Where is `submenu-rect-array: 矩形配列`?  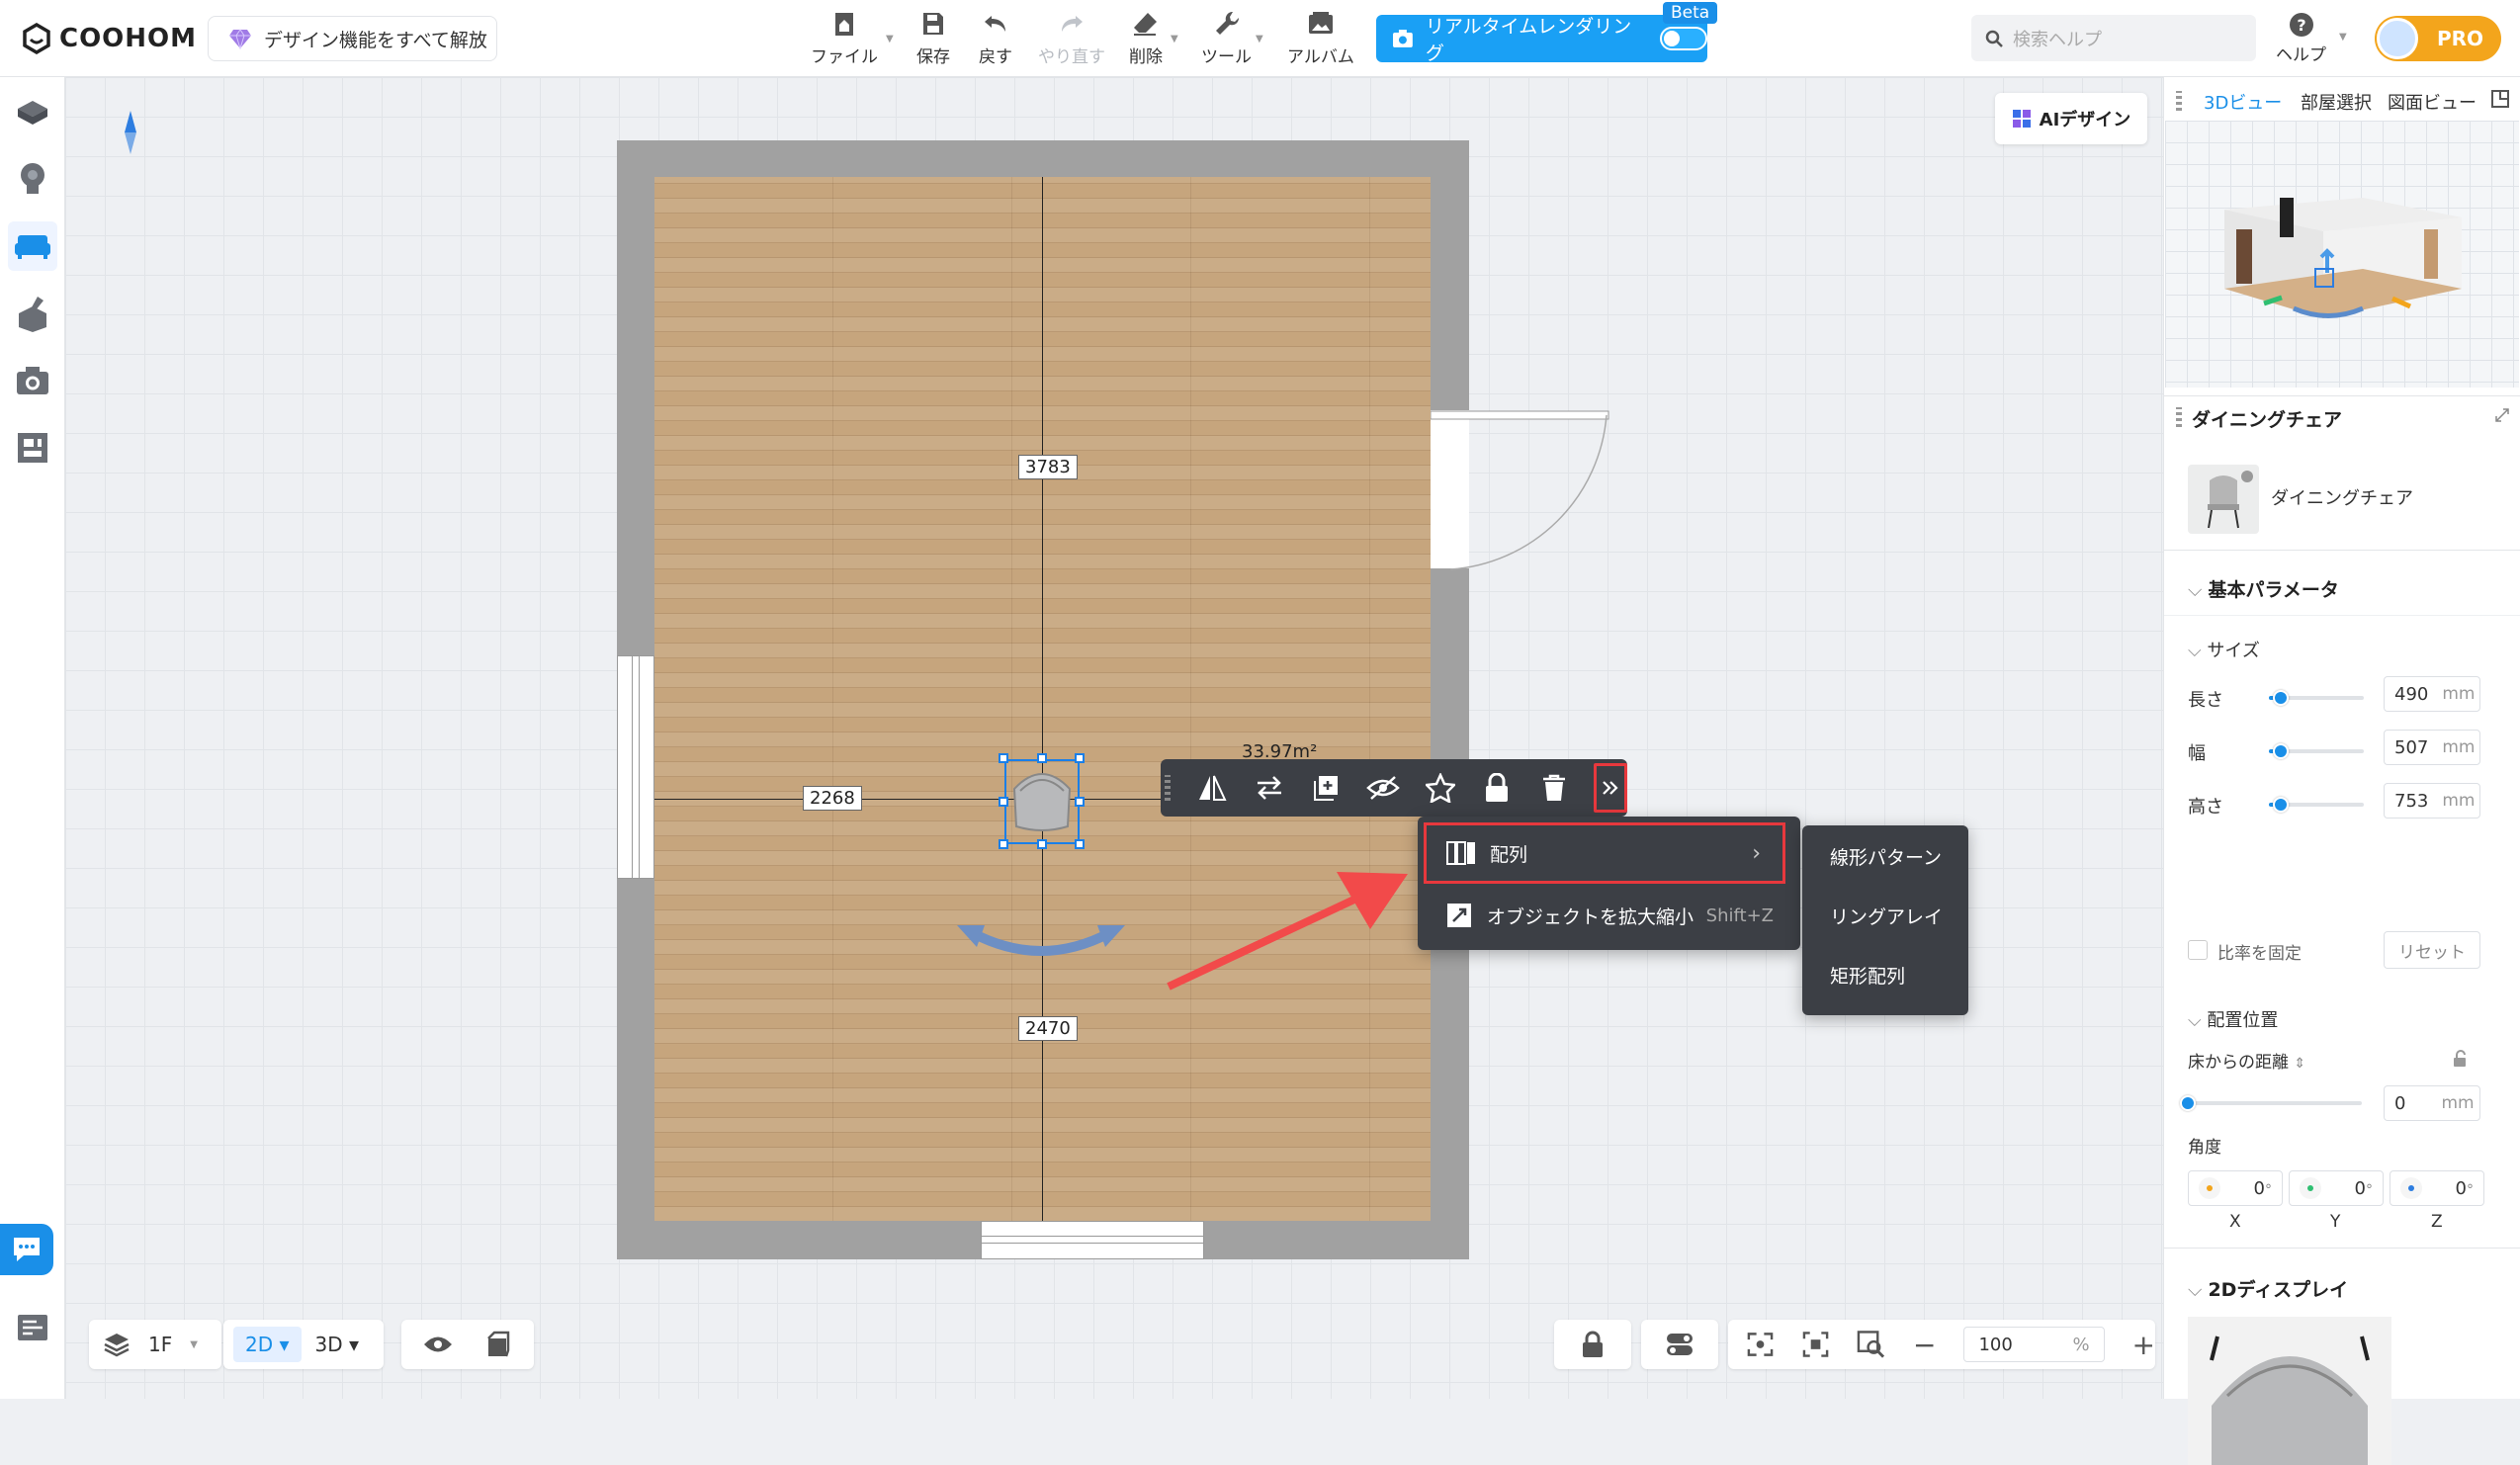
submenu-rect-array: 矩形配列 is located at coordinates (1867, 975).